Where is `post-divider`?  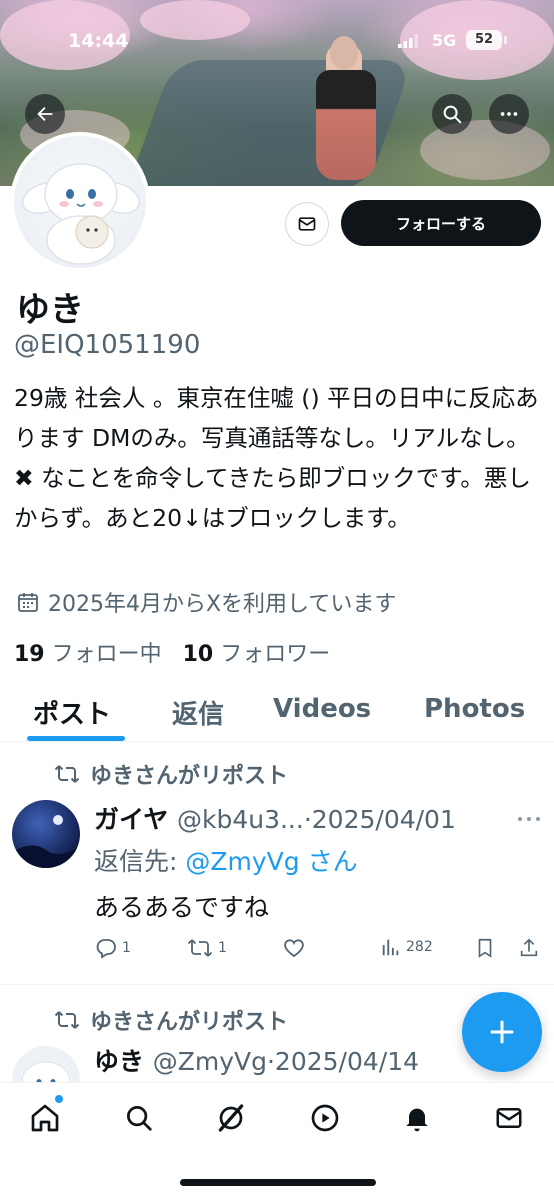 post-divider is located at coordinates (277, 984).